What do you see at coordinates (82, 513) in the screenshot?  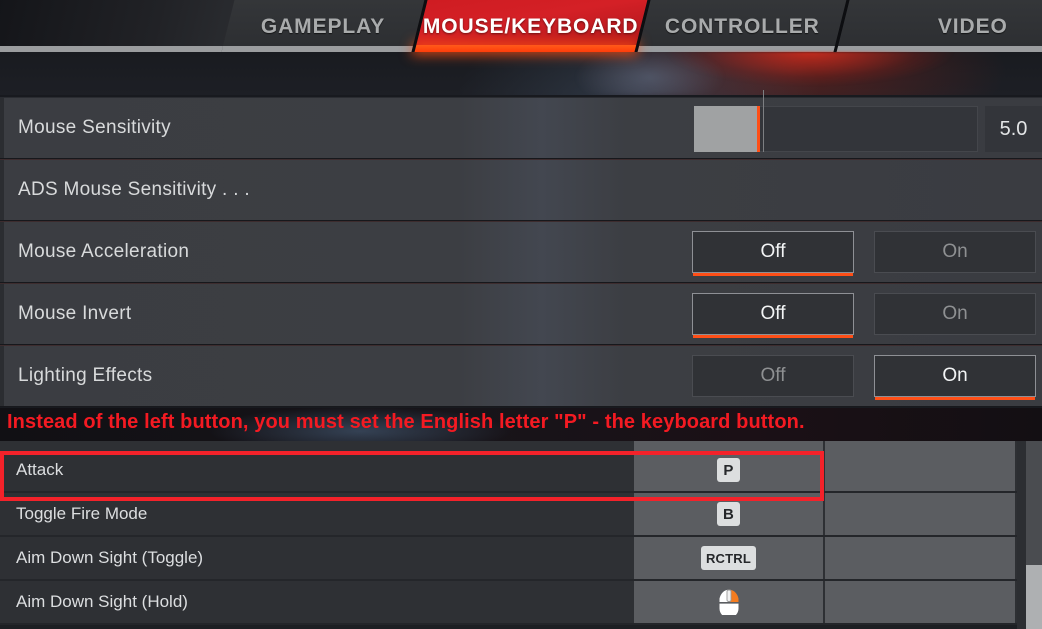 I see `keybind-label: Toggle Fire Mode` at bounding box center [82, 513].